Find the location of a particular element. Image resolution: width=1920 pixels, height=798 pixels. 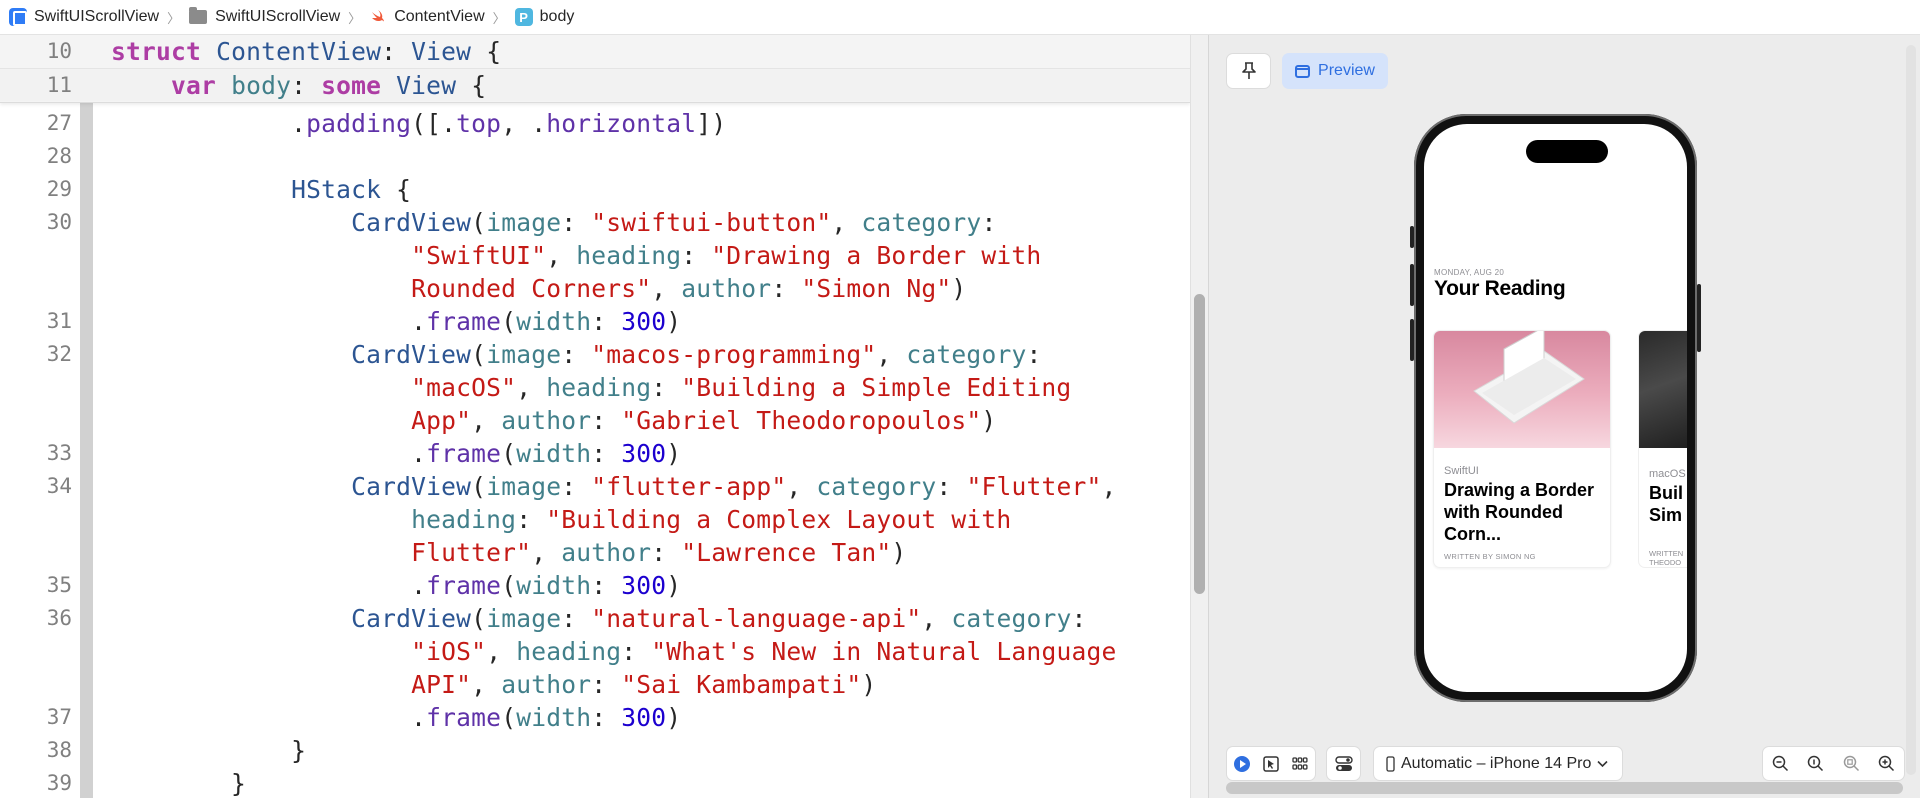

code-line: 33 .frame(width: 300) is located at coordinates (595, 453).